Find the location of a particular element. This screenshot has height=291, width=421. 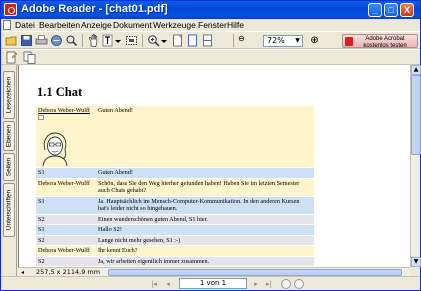

actual-size-icon is located at coordinates (177, 40).